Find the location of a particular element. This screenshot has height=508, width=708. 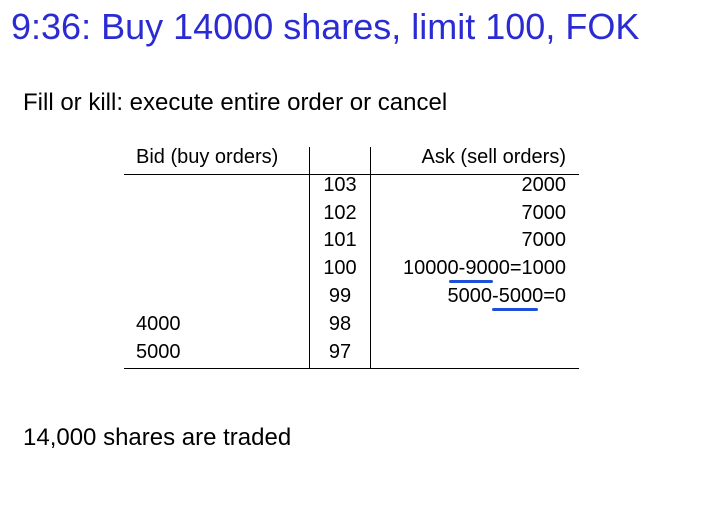

price-cell: 100 is located at coordinates (340, 268).